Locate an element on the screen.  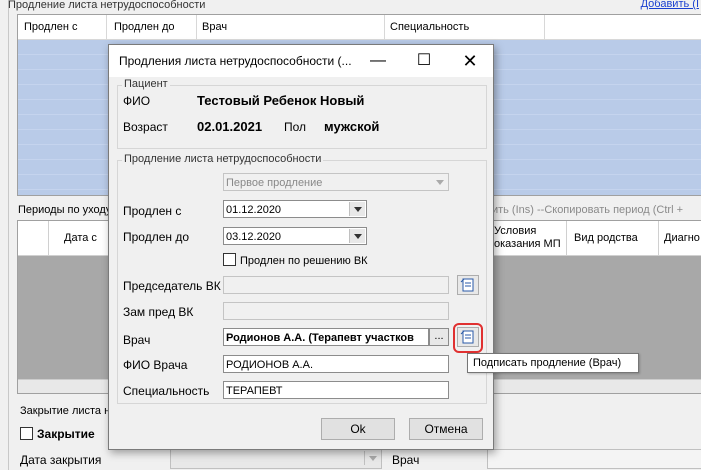
col-diagnosis: Диагно is located at coordinates (682, 238).